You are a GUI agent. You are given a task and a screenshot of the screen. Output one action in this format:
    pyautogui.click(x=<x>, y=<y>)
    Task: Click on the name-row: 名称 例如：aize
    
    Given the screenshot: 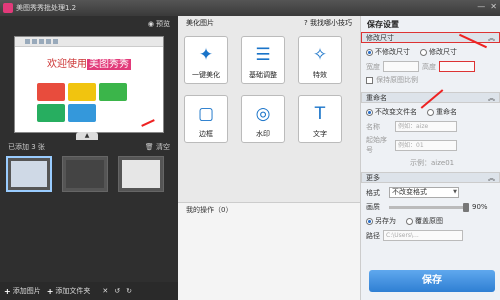 What is the action you would take?
    pyautogui.click(x=430, y=126)
    